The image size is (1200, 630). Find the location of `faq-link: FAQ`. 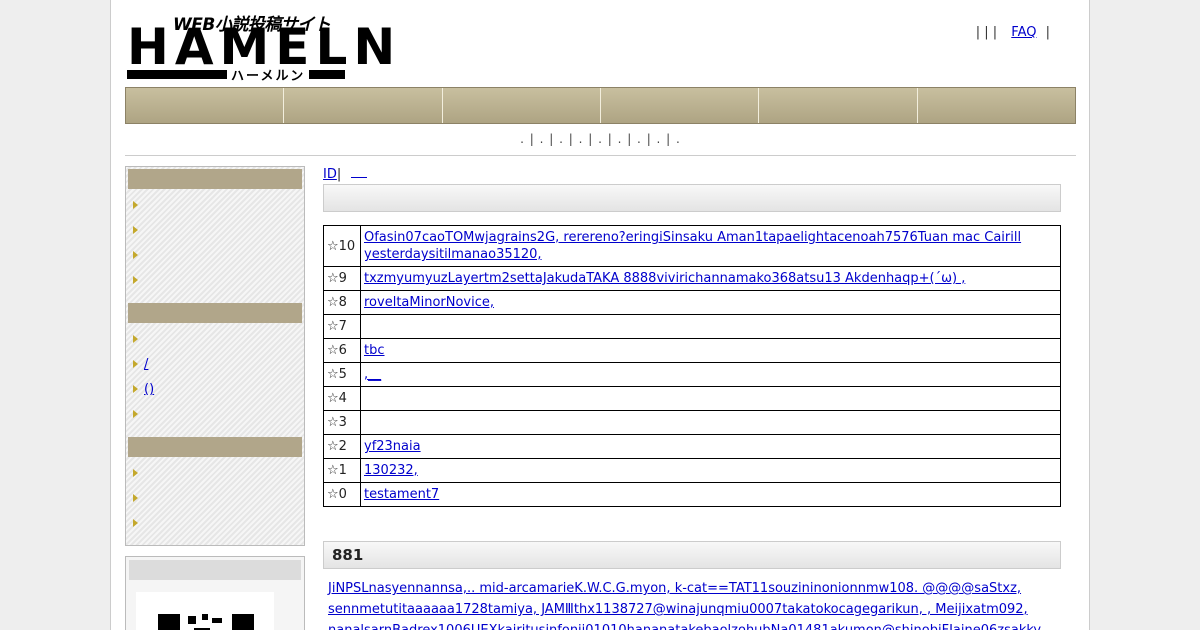

faq-link: FAQ is located at coordinates (1023, 32).